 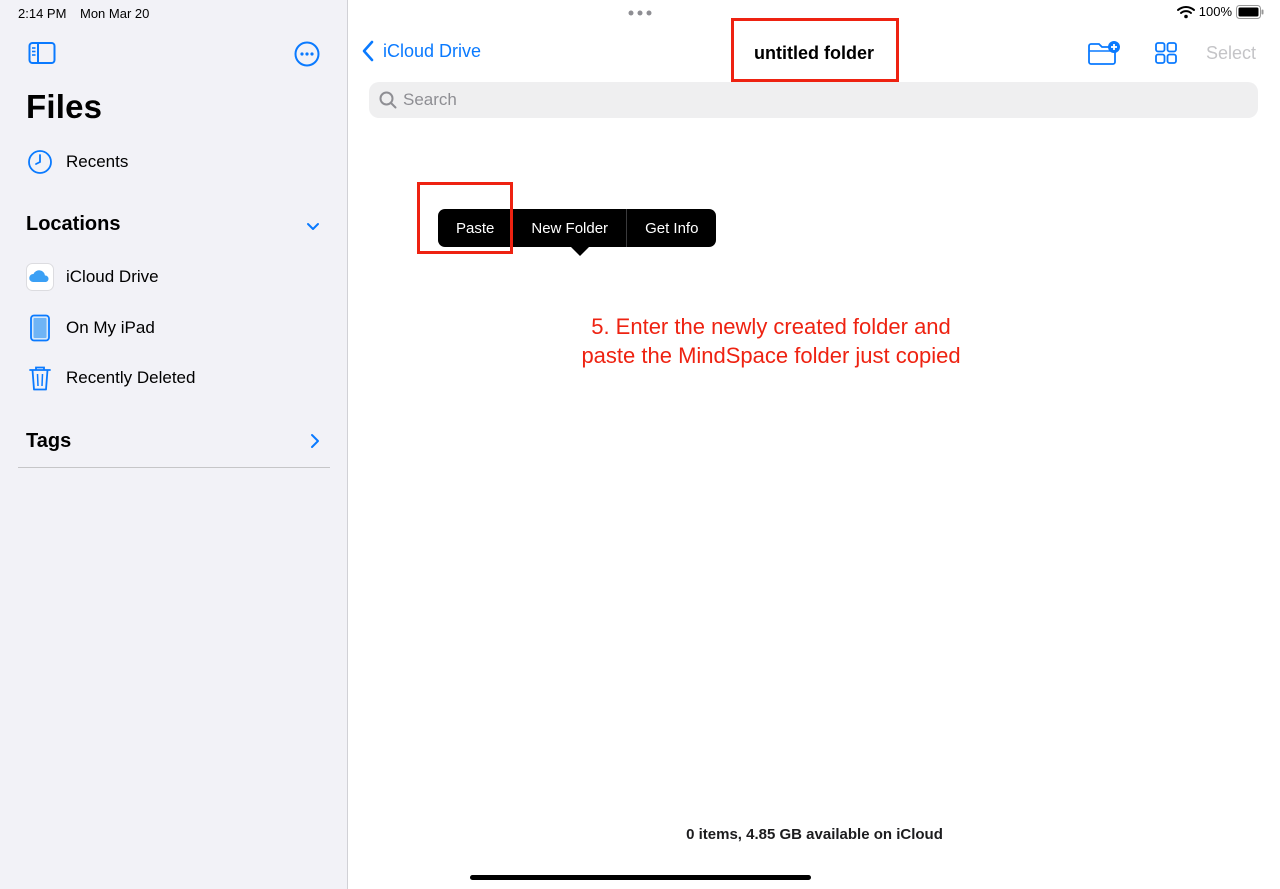 I want to click on highlight-box-title, so click(x=815, y=50).